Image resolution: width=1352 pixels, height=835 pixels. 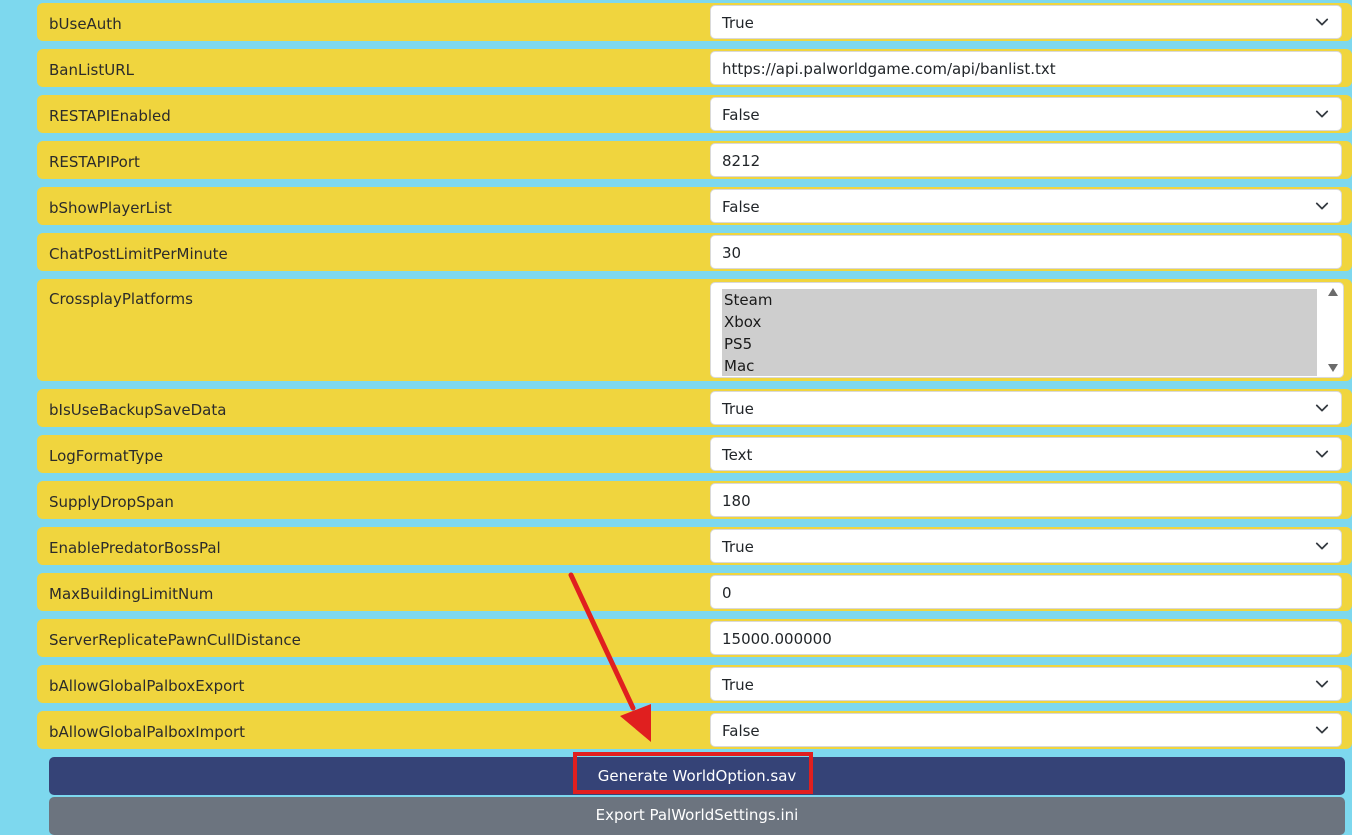 I want to click on setting-row-restapiport: RESTAPIPort 8212, so click(x=694, y=160).